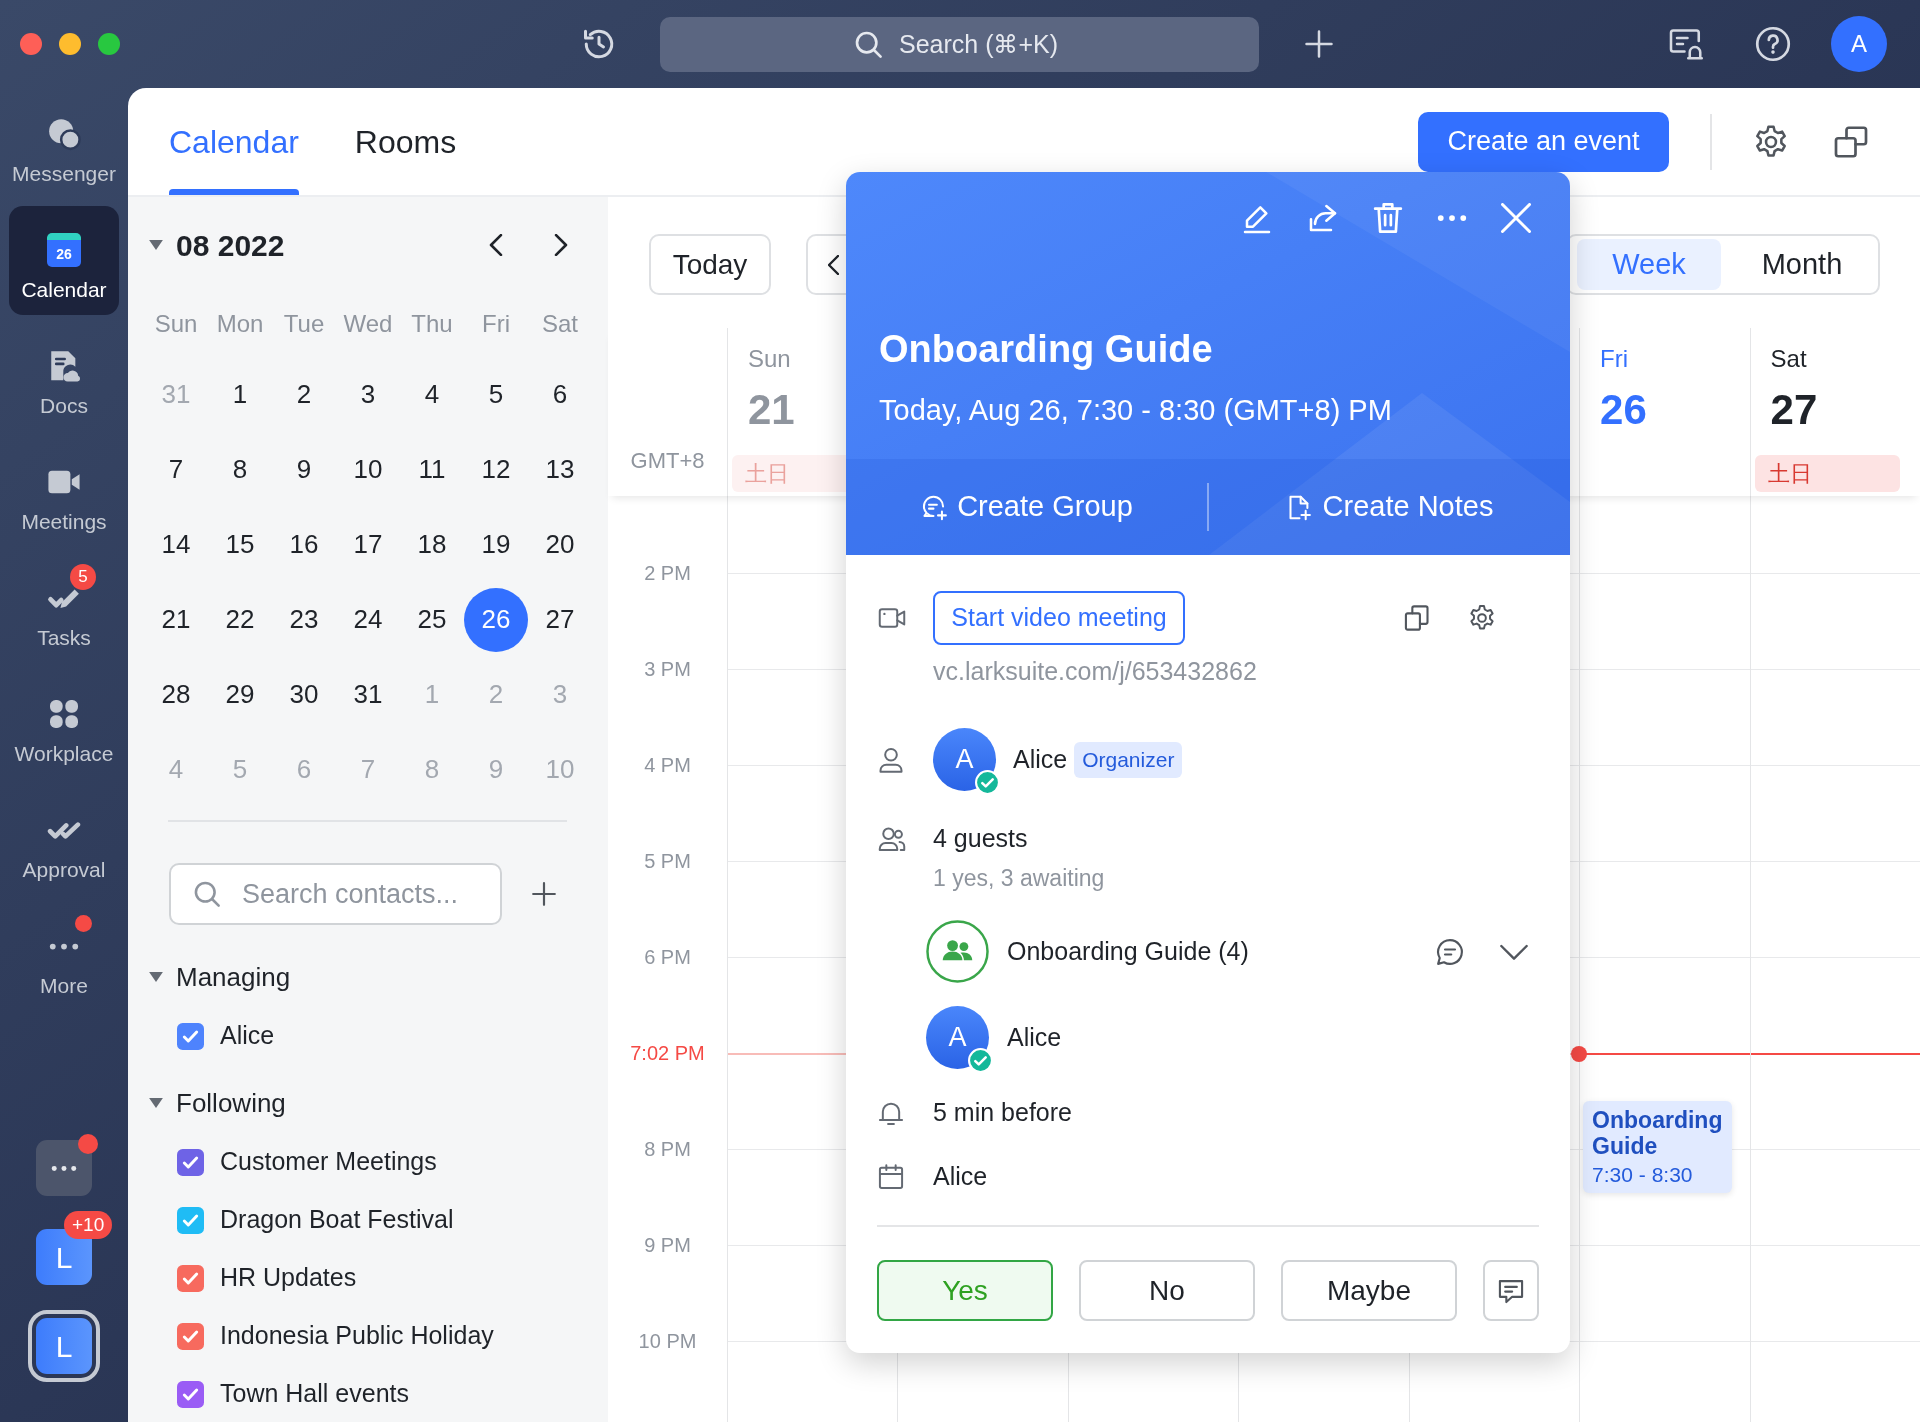 Image resolution: width=1920 pixels, height=1422 pixels. What do you see at coordinates (304, 544) in the screenshot?
I see `calendar-day: 16` at bounding box center [304, 544].